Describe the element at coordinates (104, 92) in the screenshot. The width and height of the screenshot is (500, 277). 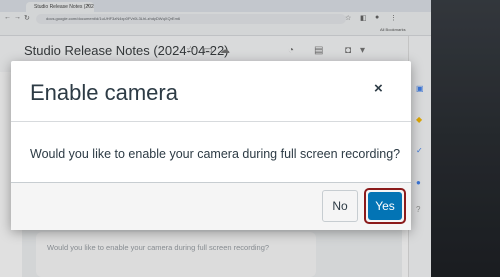
I see `dialog-title: Enable camera` at that location.